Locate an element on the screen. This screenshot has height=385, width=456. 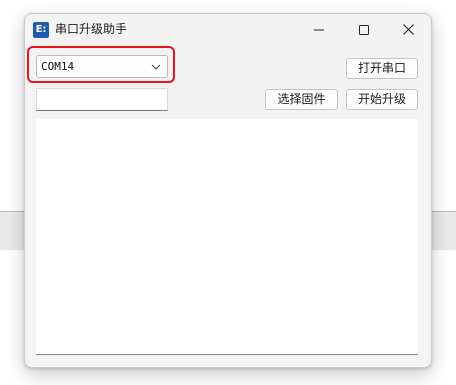
open-port-button: 打开串口 is located at coordinates (382, 68).